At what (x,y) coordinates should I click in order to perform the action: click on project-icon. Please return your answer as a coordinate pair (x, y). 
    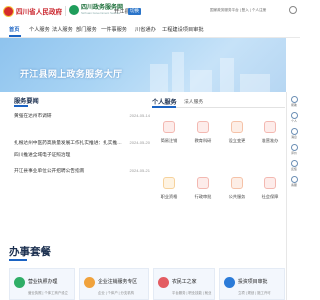
    Looking at the image, I should click on (229, 282).